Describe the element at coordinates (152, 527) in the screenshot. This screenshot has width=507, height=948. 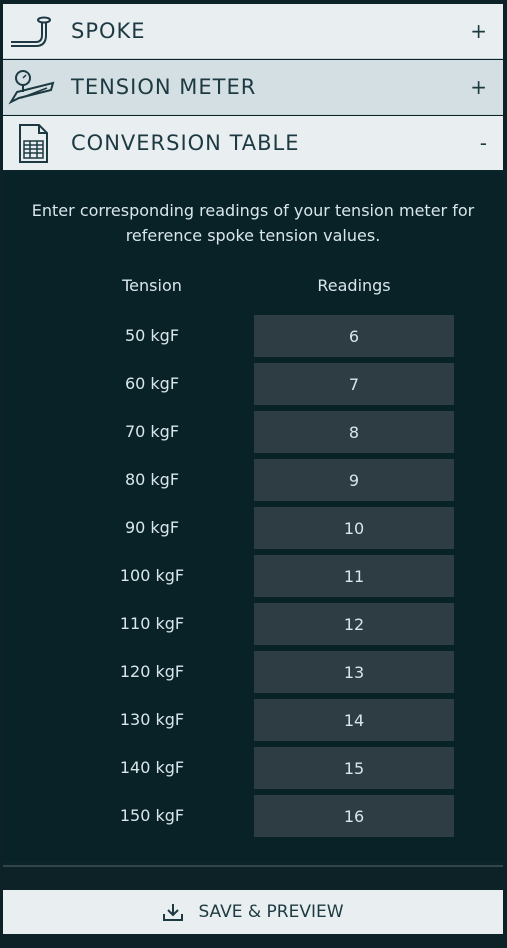
I see `tension-value-label: 90 kgF` at that location.